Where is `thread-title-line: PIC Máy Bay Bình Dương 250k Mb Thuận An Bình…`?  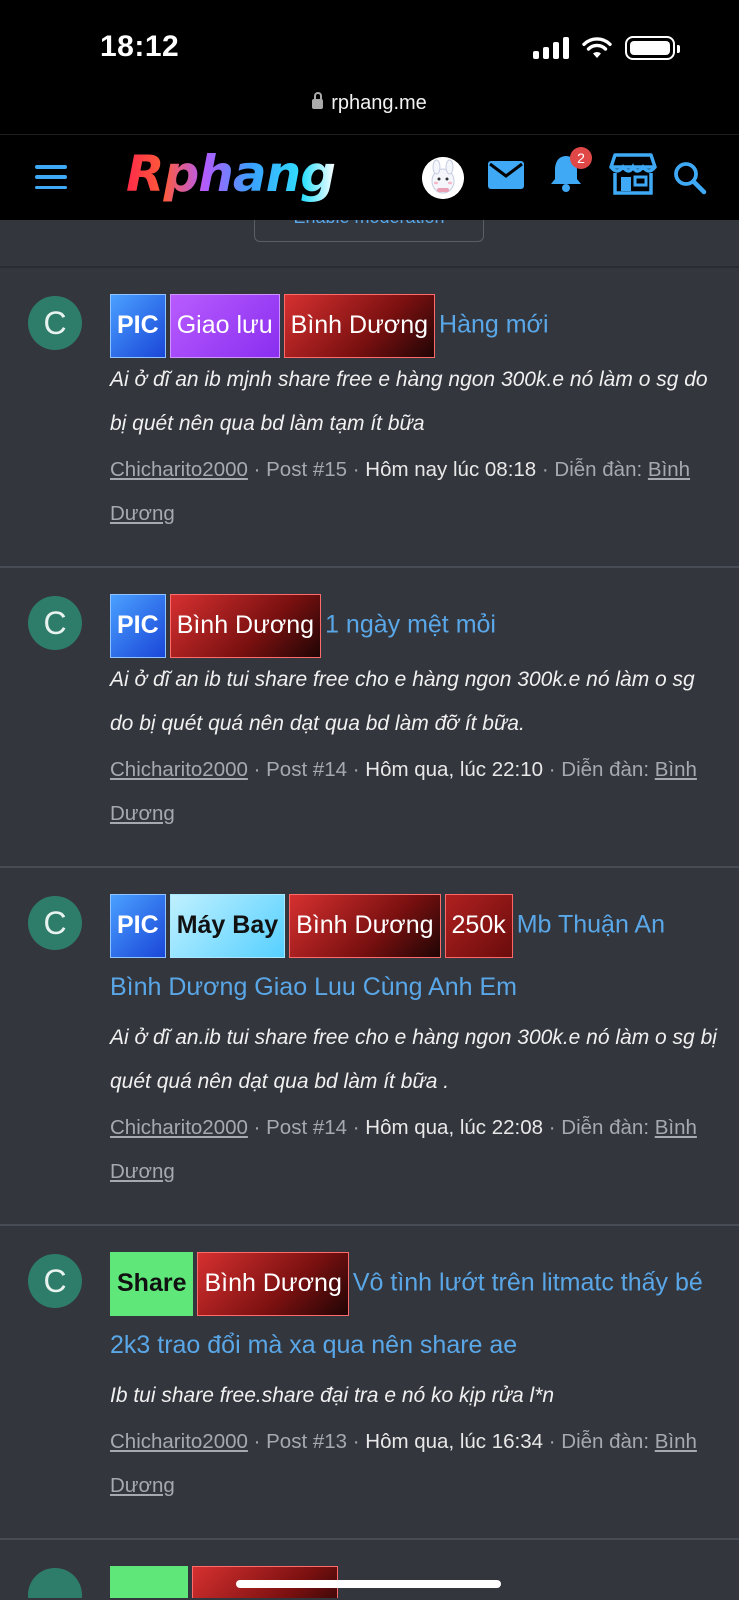
thread-title-line: PIC Máy Bay Bình Dương 250k Mb Thuận An Bình… is located at coordinates (413, 955).